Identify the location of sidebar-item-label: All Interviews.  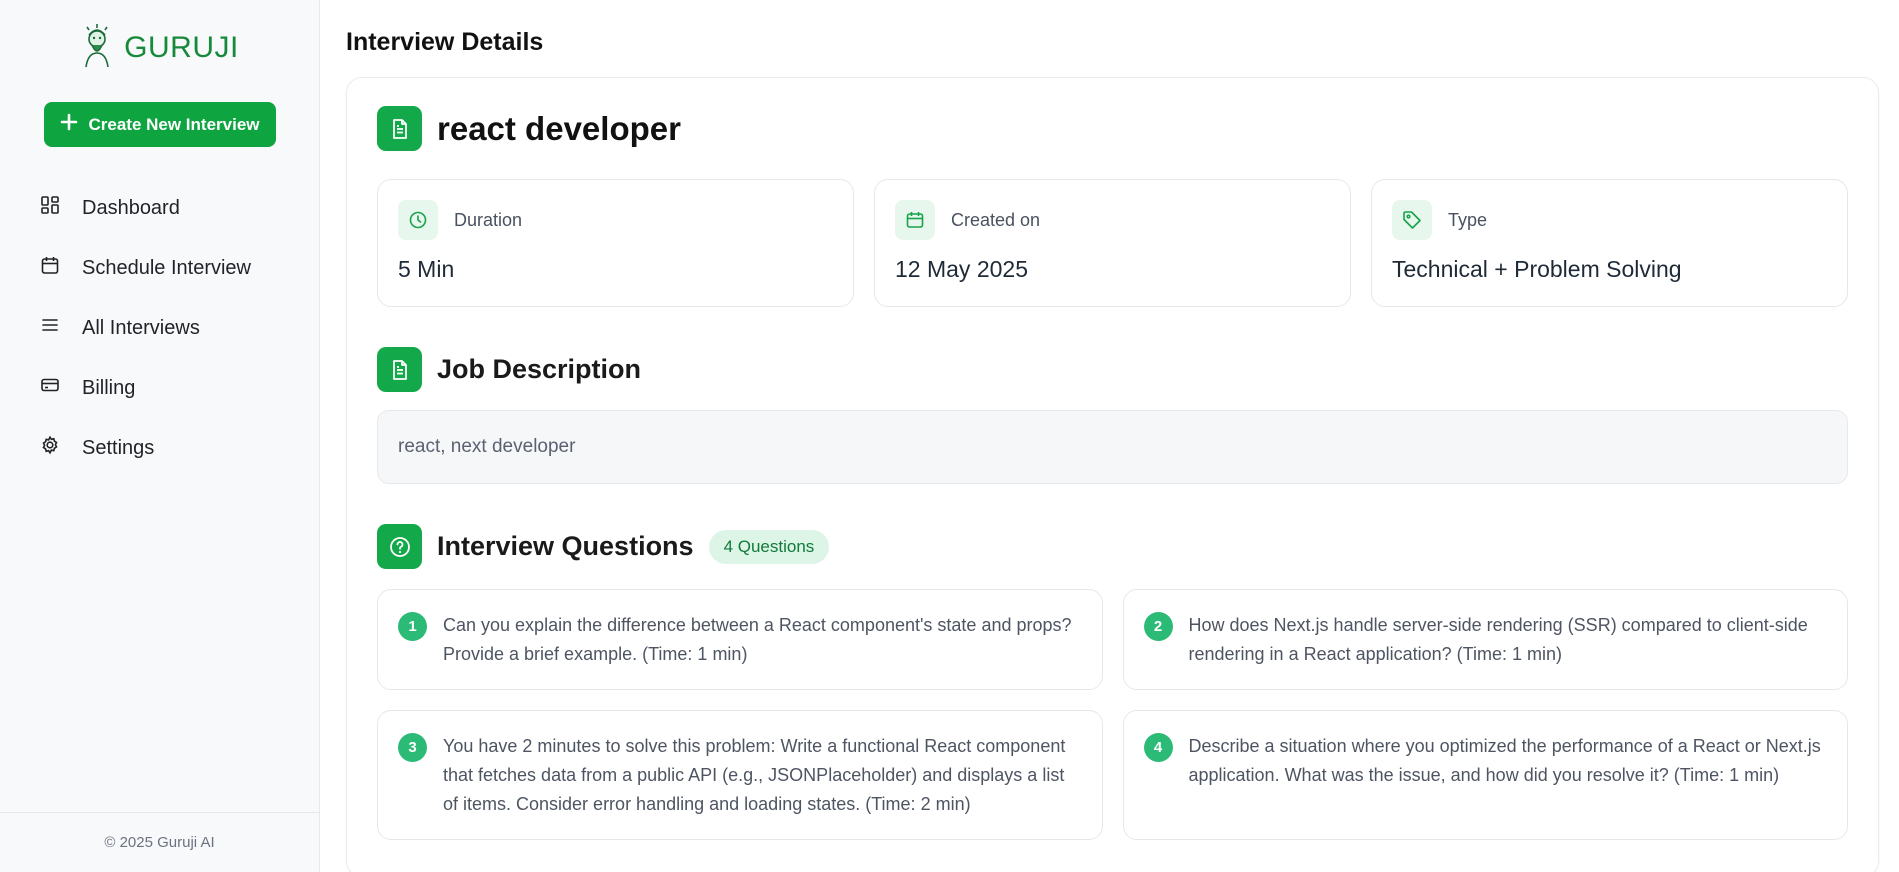
(141, 327).